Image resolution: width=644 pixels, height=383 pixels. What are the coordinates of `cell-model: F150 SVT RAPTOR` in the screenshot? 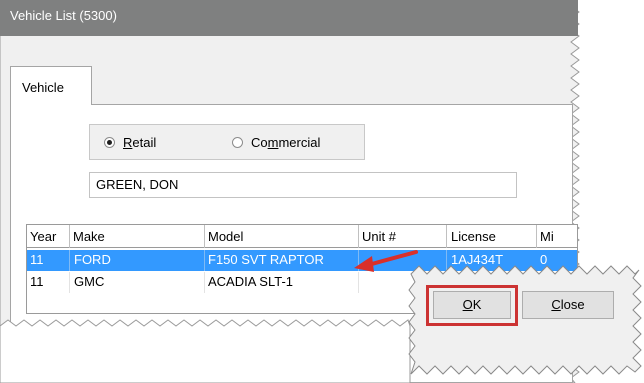 It's located at (266, 259).